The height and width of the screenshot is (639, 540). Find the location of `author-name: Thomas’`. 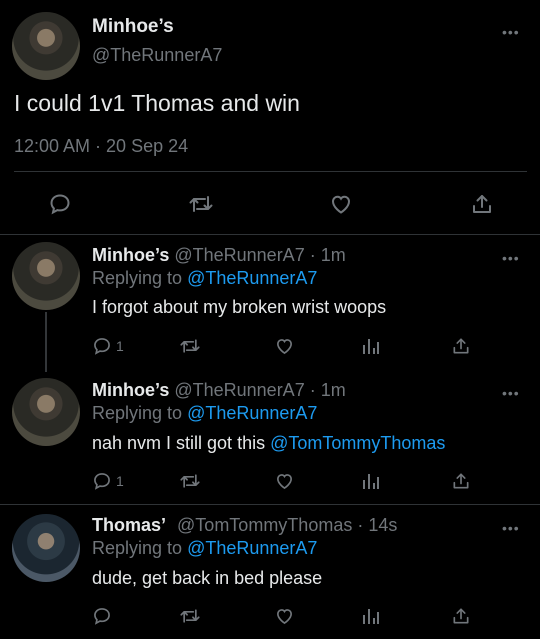

author-name: Thomas’ is located at coordinates (129, 525).